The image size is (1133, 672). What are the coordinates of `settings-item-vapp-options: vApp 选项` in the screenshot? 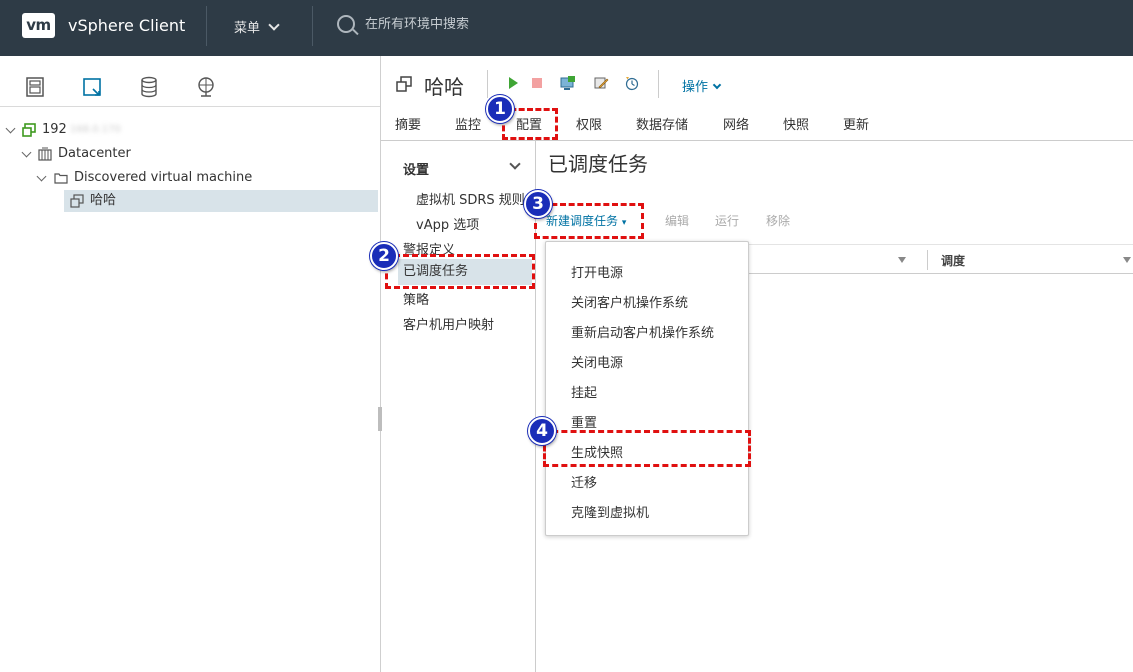 It's located at (447, 223).